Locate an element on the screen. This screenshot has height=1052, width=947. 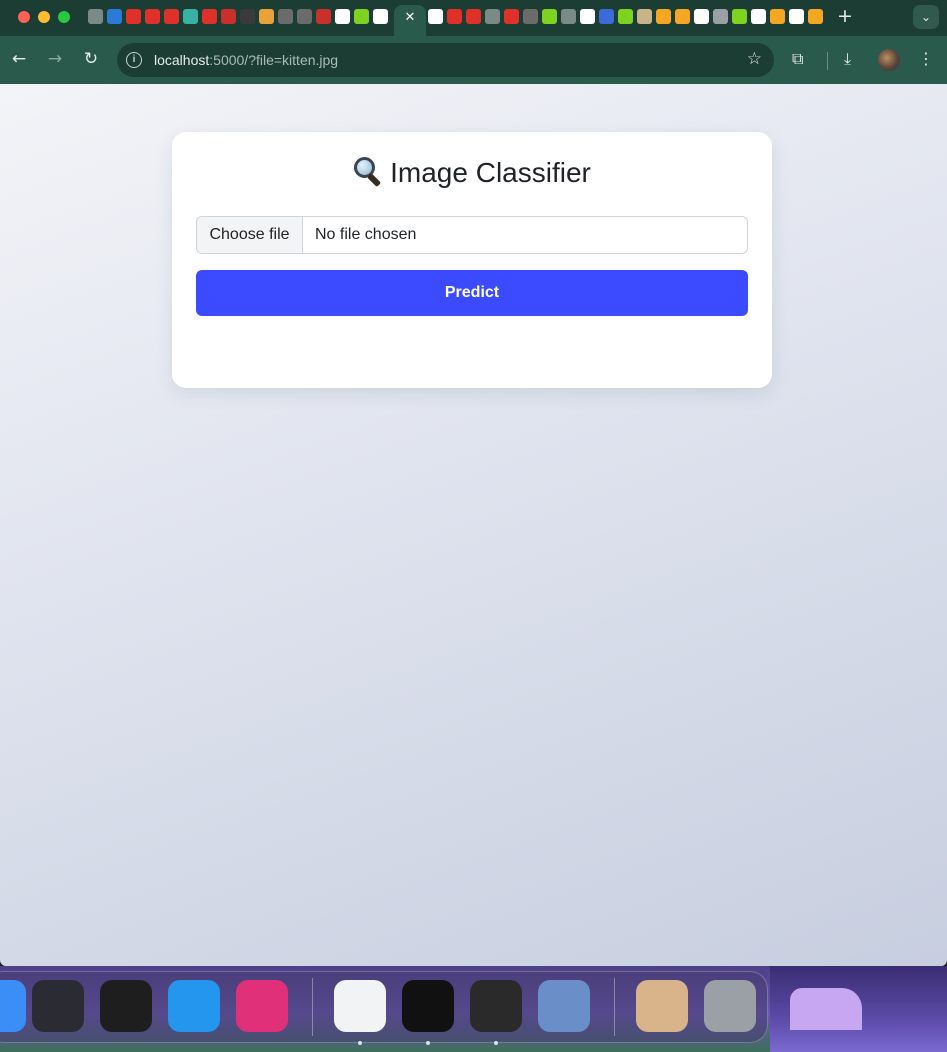
close-window-button is located at coordinates (24, 17).